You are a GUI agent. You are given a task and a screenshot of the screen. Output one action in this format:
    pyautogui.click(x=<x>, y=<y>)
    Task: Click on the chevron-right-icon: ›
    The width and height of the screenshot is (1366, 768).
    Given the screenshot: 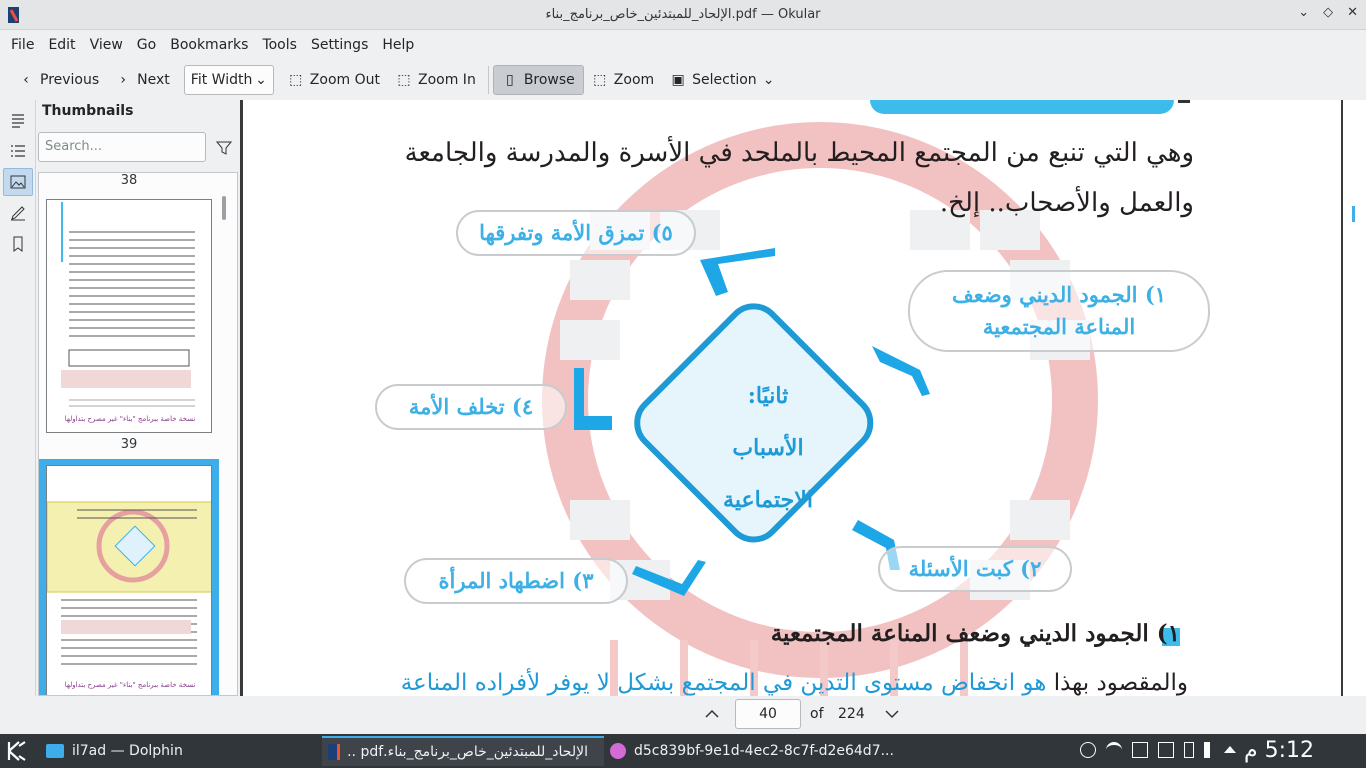 What is the action you would take?
    pyautogui.click(x=123, y=80)
    